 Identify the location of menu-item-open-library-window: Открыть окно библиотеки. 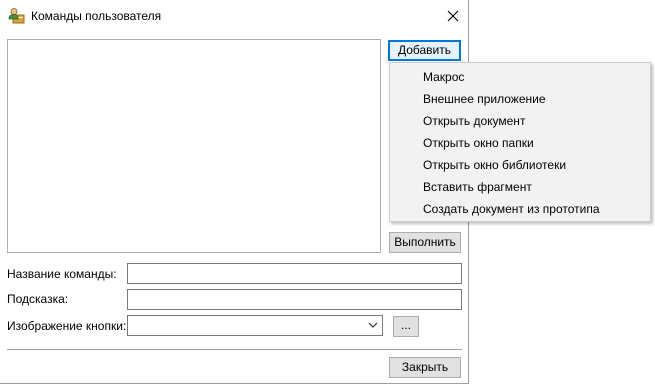
(494, 165).